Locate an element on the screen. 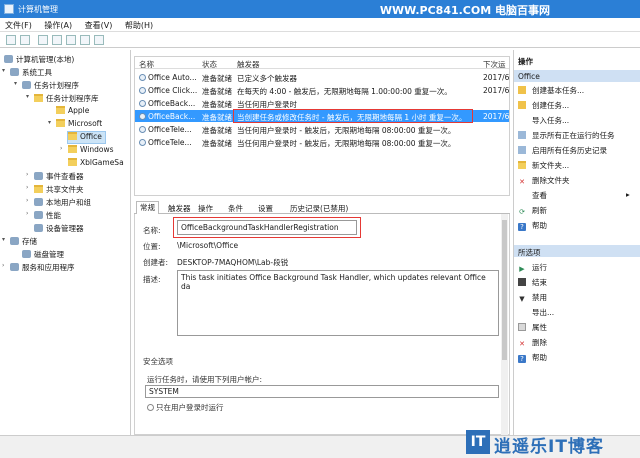 This screenshot has width=640, height=458. column-status: 状态 is located at coordinates (209, 64).